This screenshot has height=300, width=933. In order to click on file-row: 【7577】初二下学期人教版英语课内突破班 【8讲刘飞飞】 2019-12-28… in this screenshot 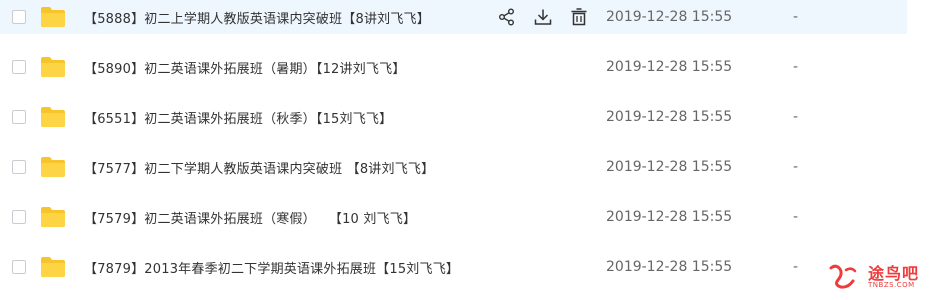, I will do `click(453, 167)`.